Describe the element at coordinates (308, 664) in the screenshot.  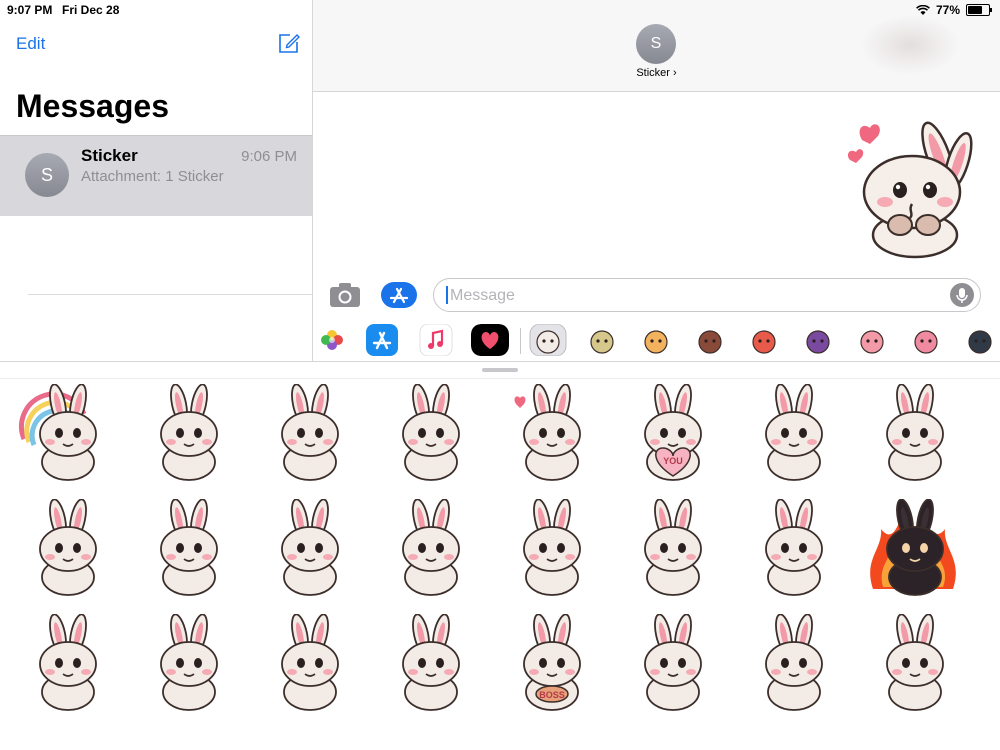
I see `sticker-cry` at that location.